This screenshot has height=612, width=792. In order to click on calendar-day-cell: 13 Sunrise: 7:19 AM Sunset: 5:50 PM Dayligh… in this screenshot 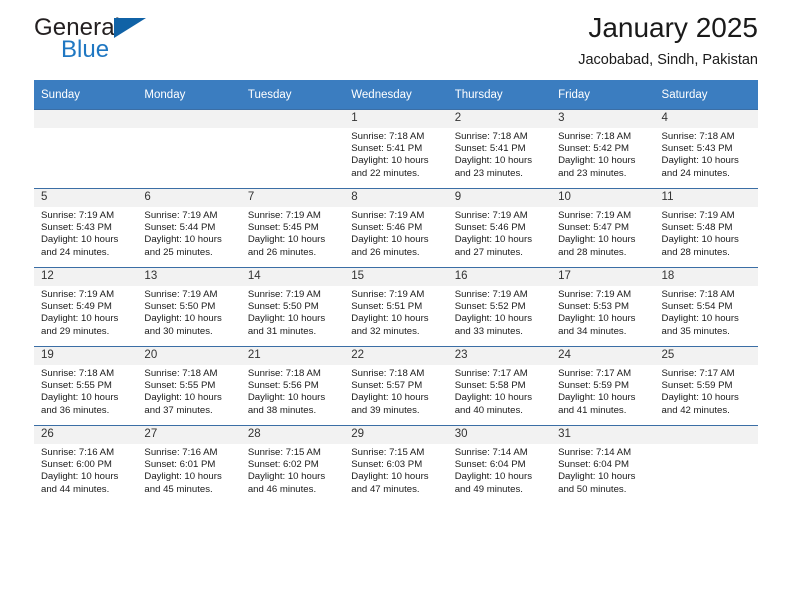, I will do `click(189, 307)`.